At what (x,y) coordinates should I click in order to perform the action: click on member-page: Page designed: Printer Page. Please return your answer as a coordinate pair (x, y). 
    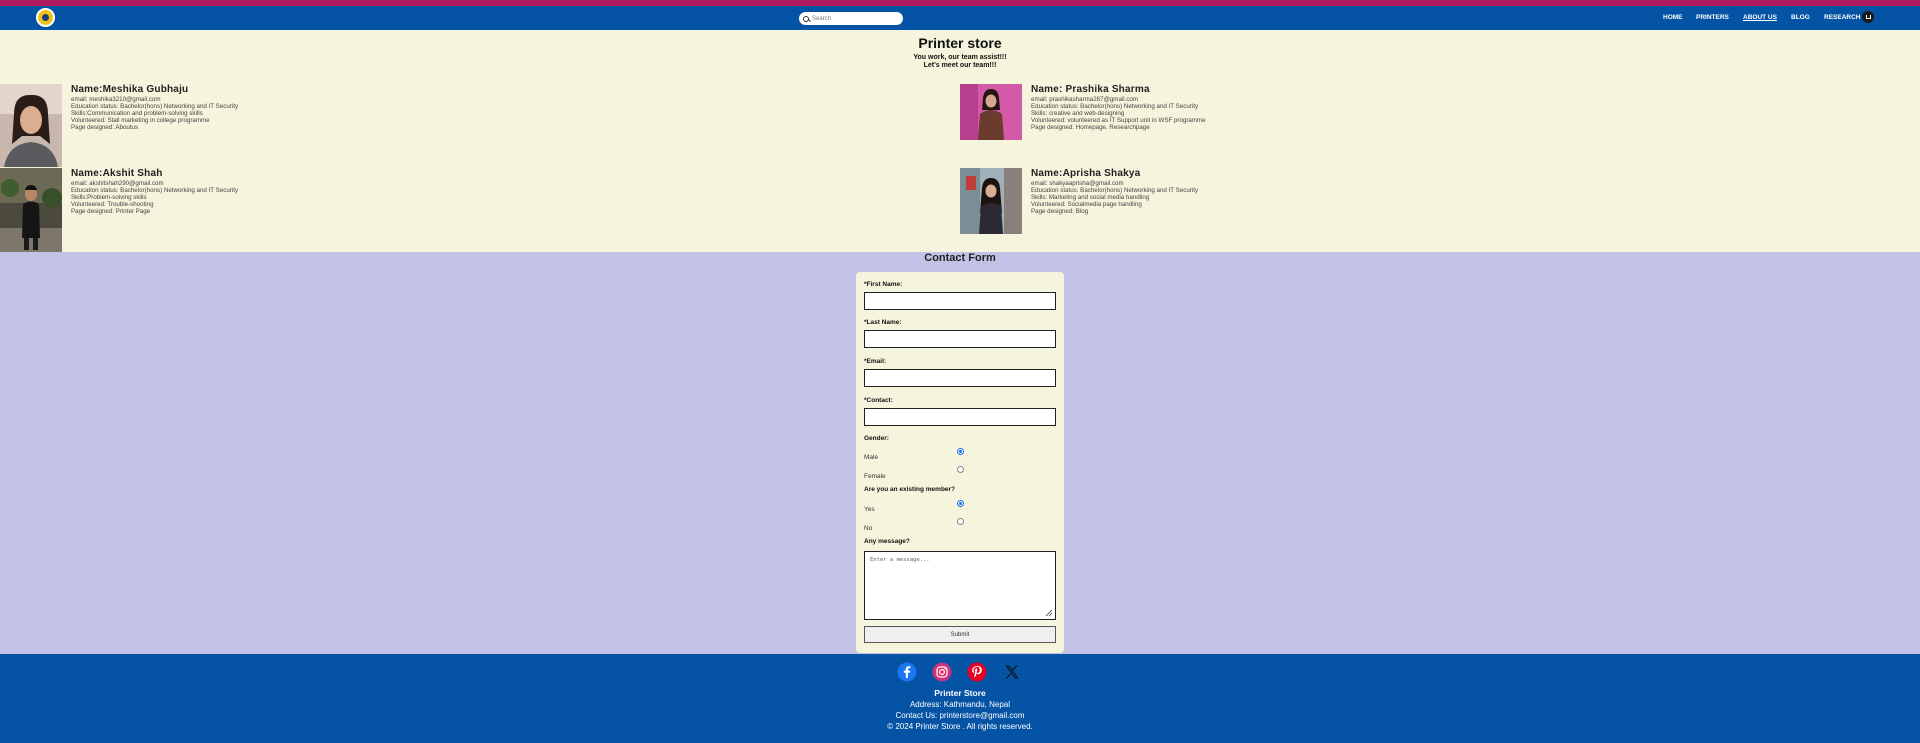
    Looking at the image, I should click on (111, 211).